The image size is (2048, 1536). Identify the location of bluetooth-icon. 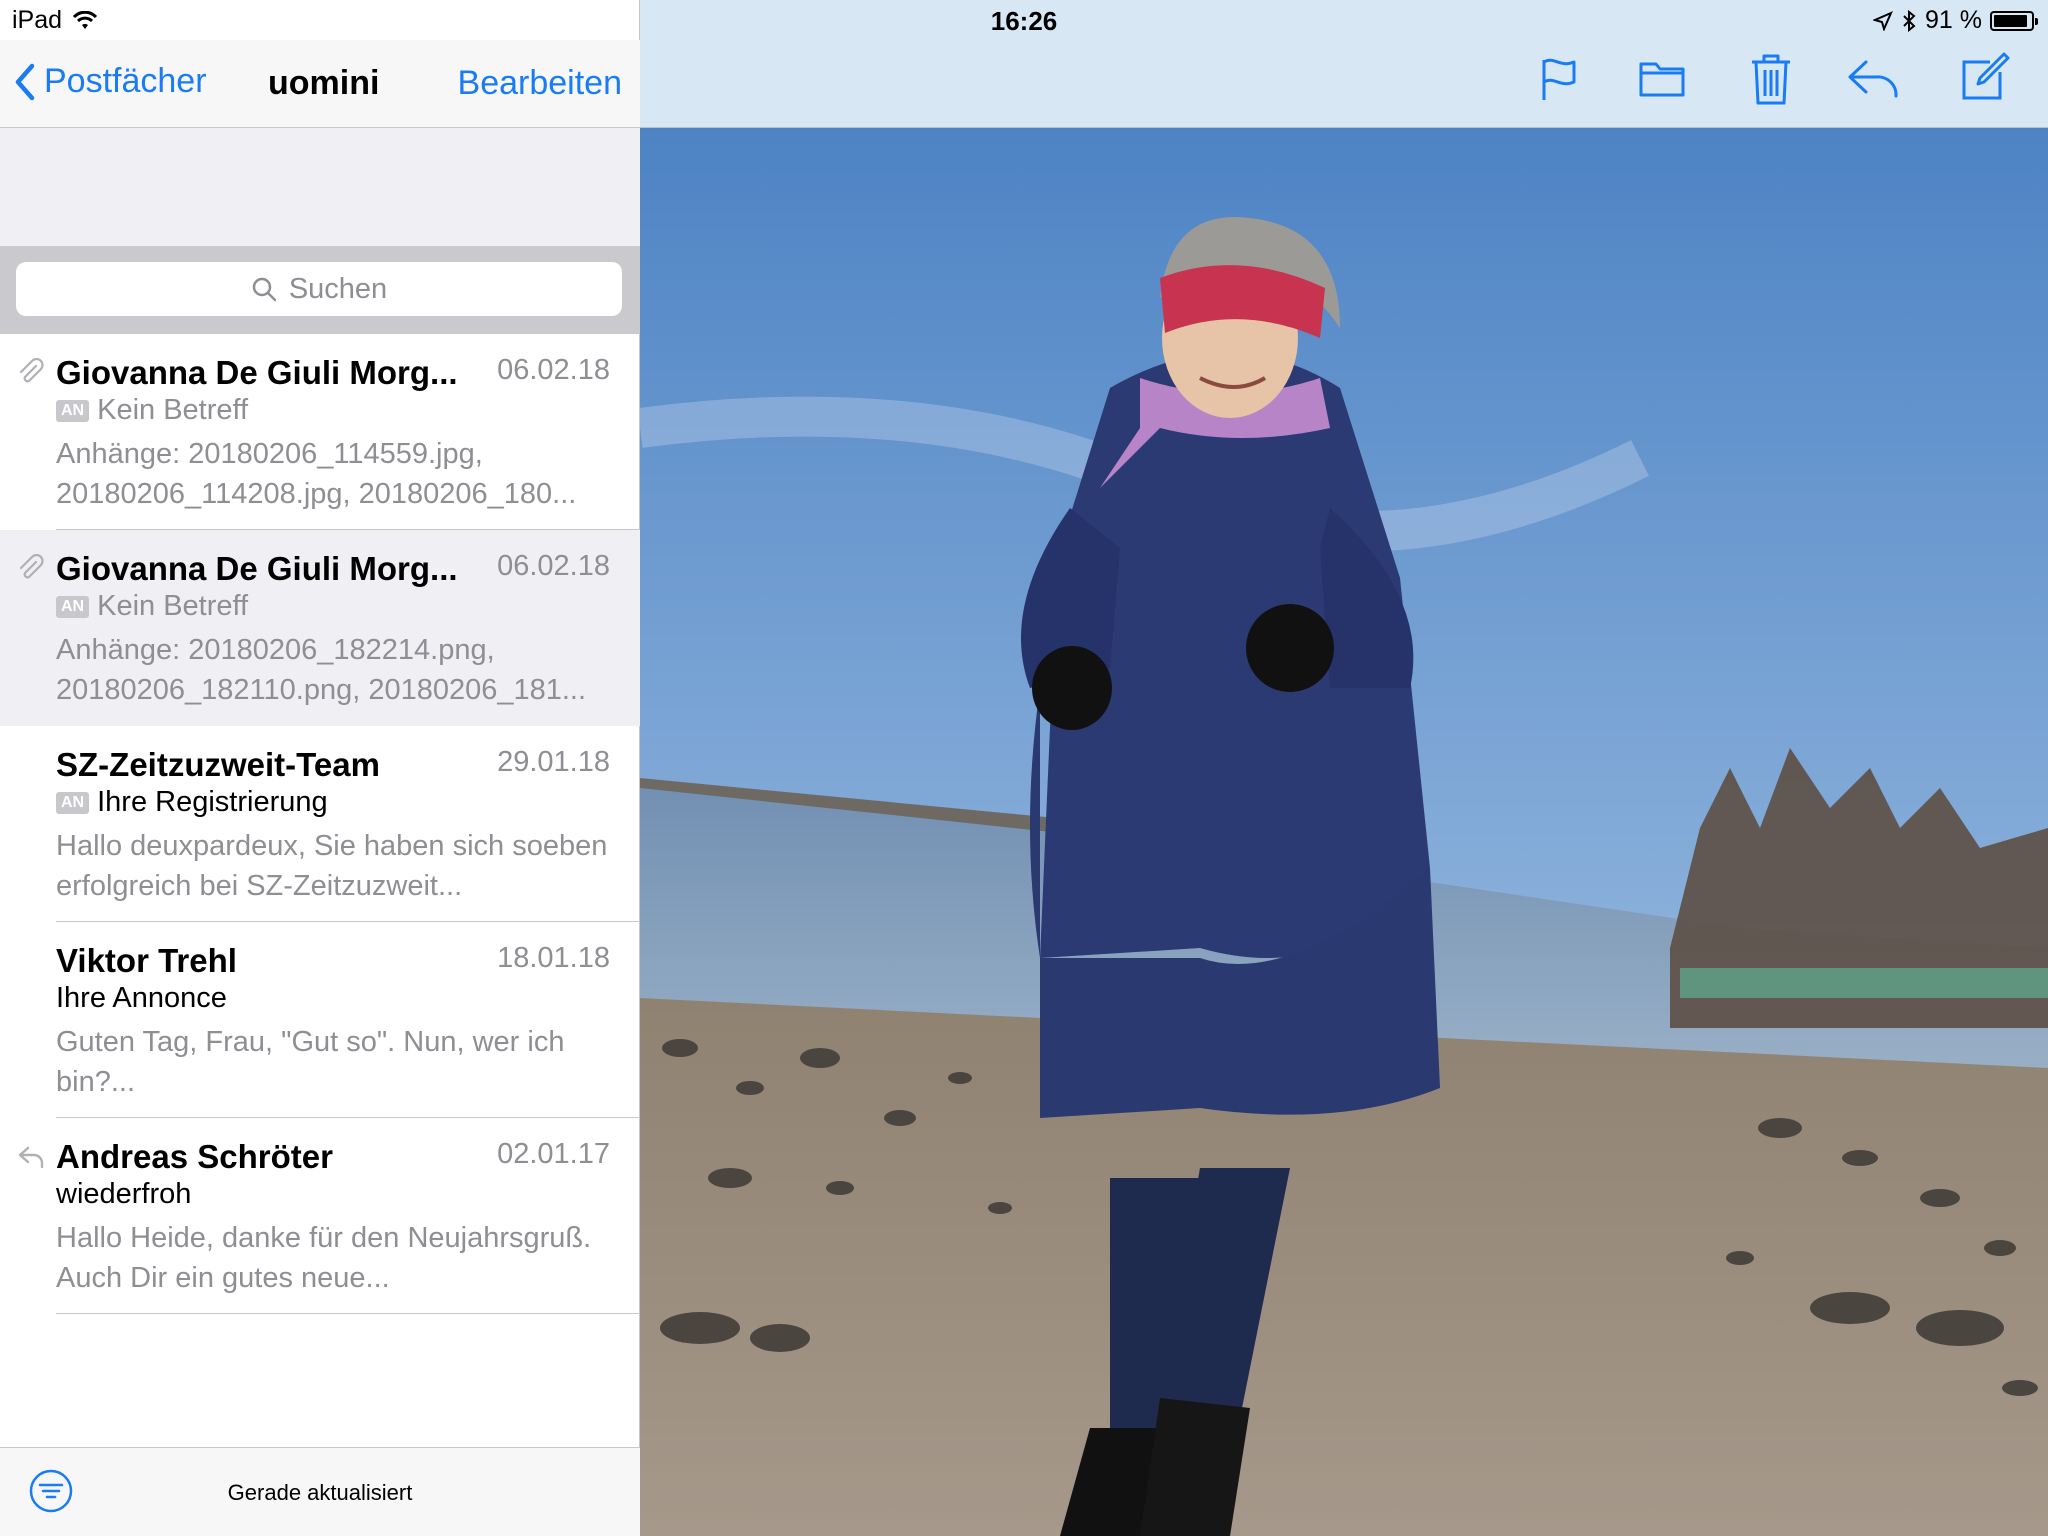
(1909, 20).